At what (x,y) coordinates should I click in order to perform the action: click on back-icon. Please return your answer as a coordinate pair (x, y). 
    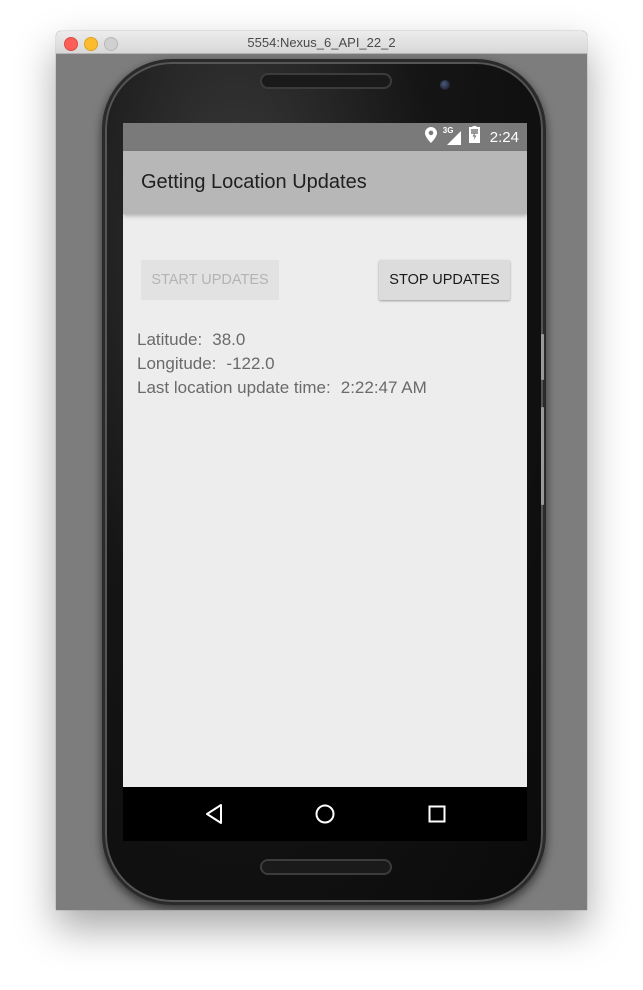
    Looking at the image, I should click on (214, 814).